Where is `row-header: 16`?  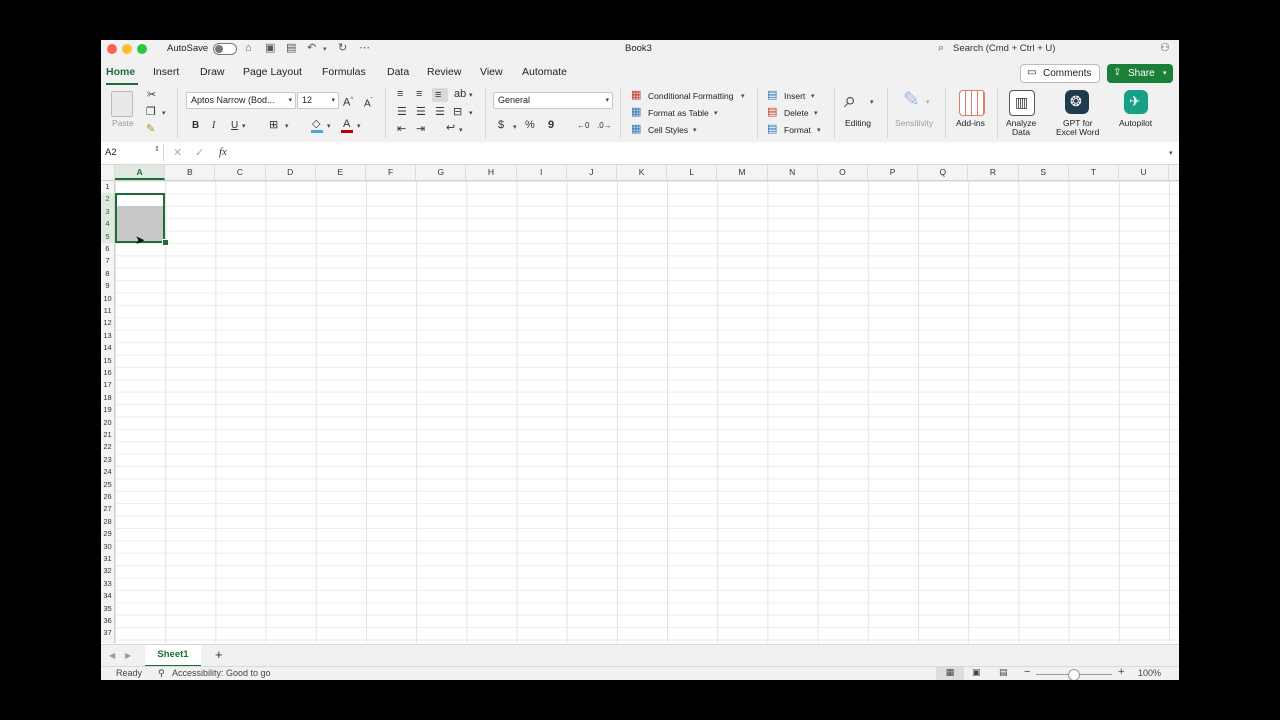 row-header: 16 is located at coordinates (107, 373).